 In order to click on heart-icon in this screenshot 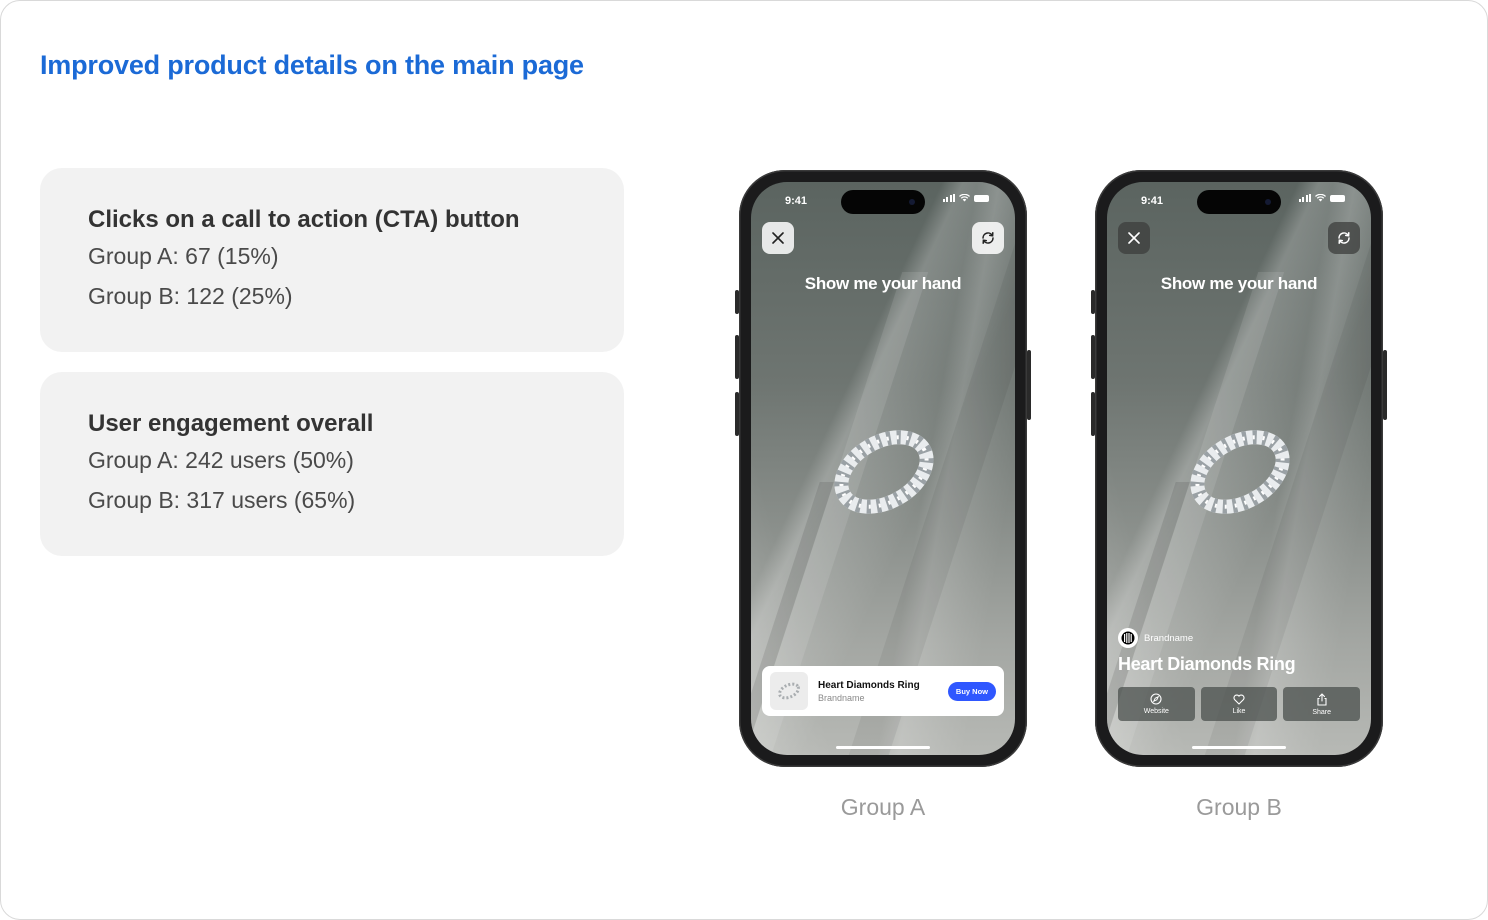, I will do `click(1239, 699)`.